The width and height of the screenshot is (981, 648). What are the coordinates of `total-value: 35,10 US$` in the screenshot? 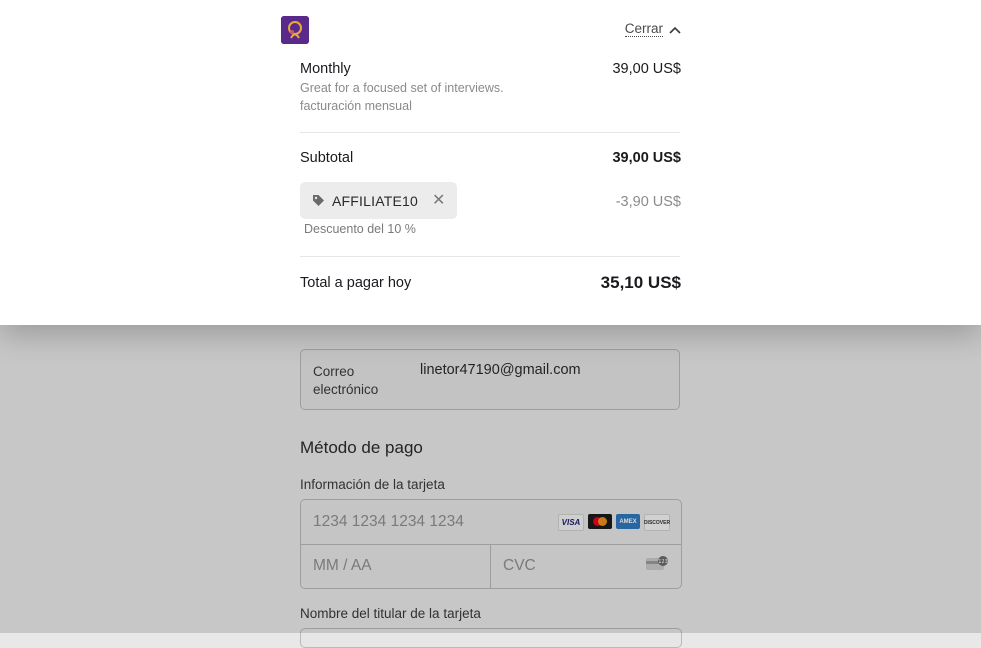 It's located at (640, 282).